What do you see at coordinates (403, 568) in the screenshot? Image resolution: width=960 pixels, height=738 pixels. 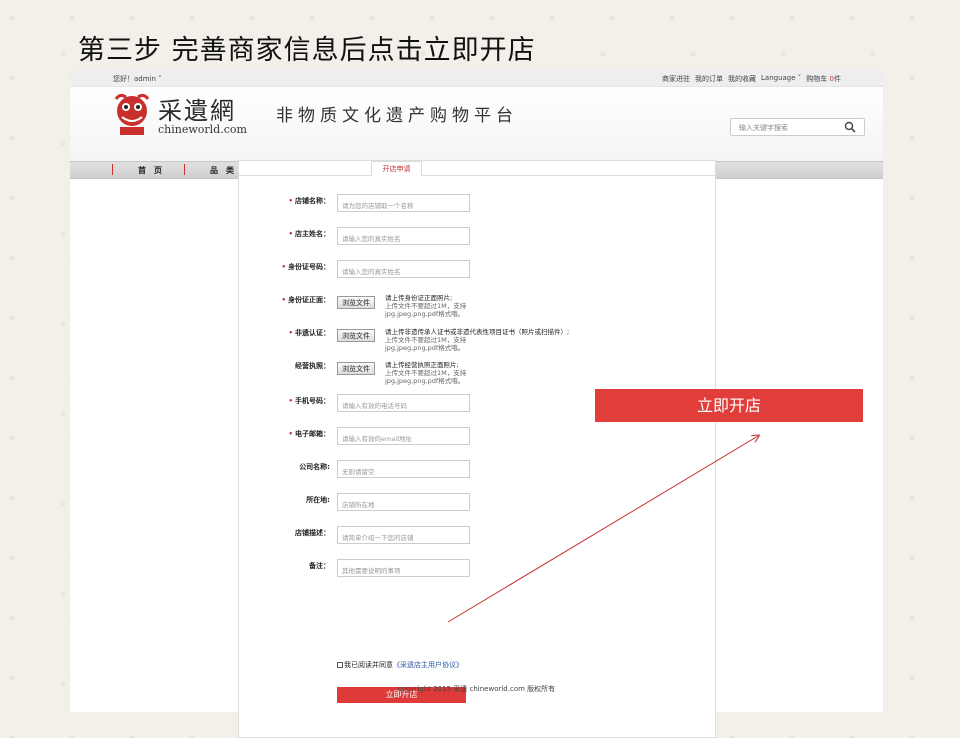 I see `remarks-input: 其他需要说明的事项` at bounding box center [403, 568].